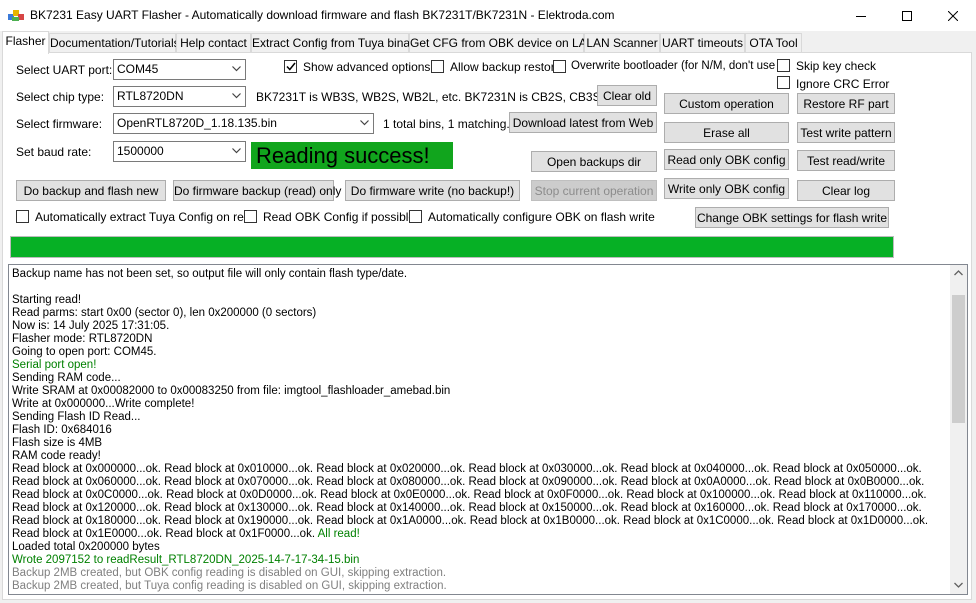 The height and width of the screenshot is (603, 976). Describe the element at coordinates (114, 43) in the screenshot. I see `tab-documentation: Documentation/Tutorials` at that location.